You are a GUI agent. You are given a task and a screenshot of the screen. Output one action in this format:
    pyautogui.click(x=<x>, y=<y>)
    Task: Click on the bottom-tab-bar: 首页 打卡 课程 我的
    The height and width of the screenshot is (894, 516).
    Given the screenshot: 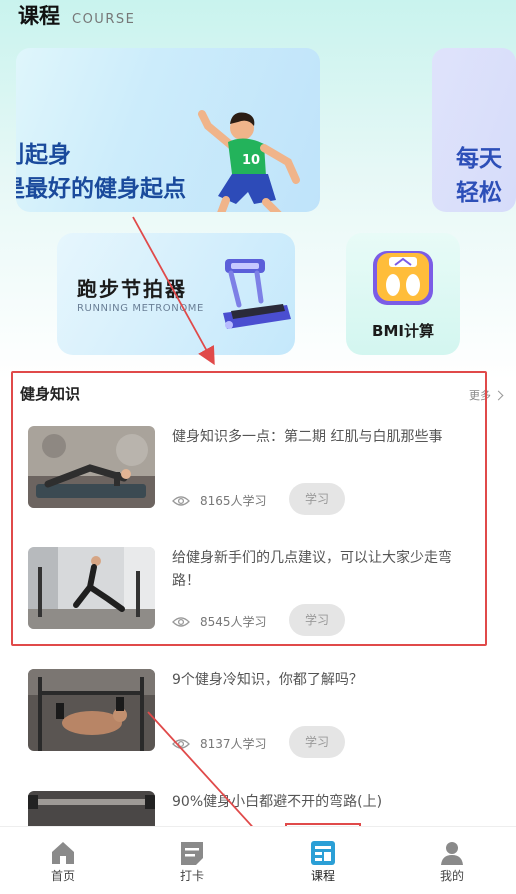 What is the action you would take?
    pyautogui.click(x=258, y=860)
    